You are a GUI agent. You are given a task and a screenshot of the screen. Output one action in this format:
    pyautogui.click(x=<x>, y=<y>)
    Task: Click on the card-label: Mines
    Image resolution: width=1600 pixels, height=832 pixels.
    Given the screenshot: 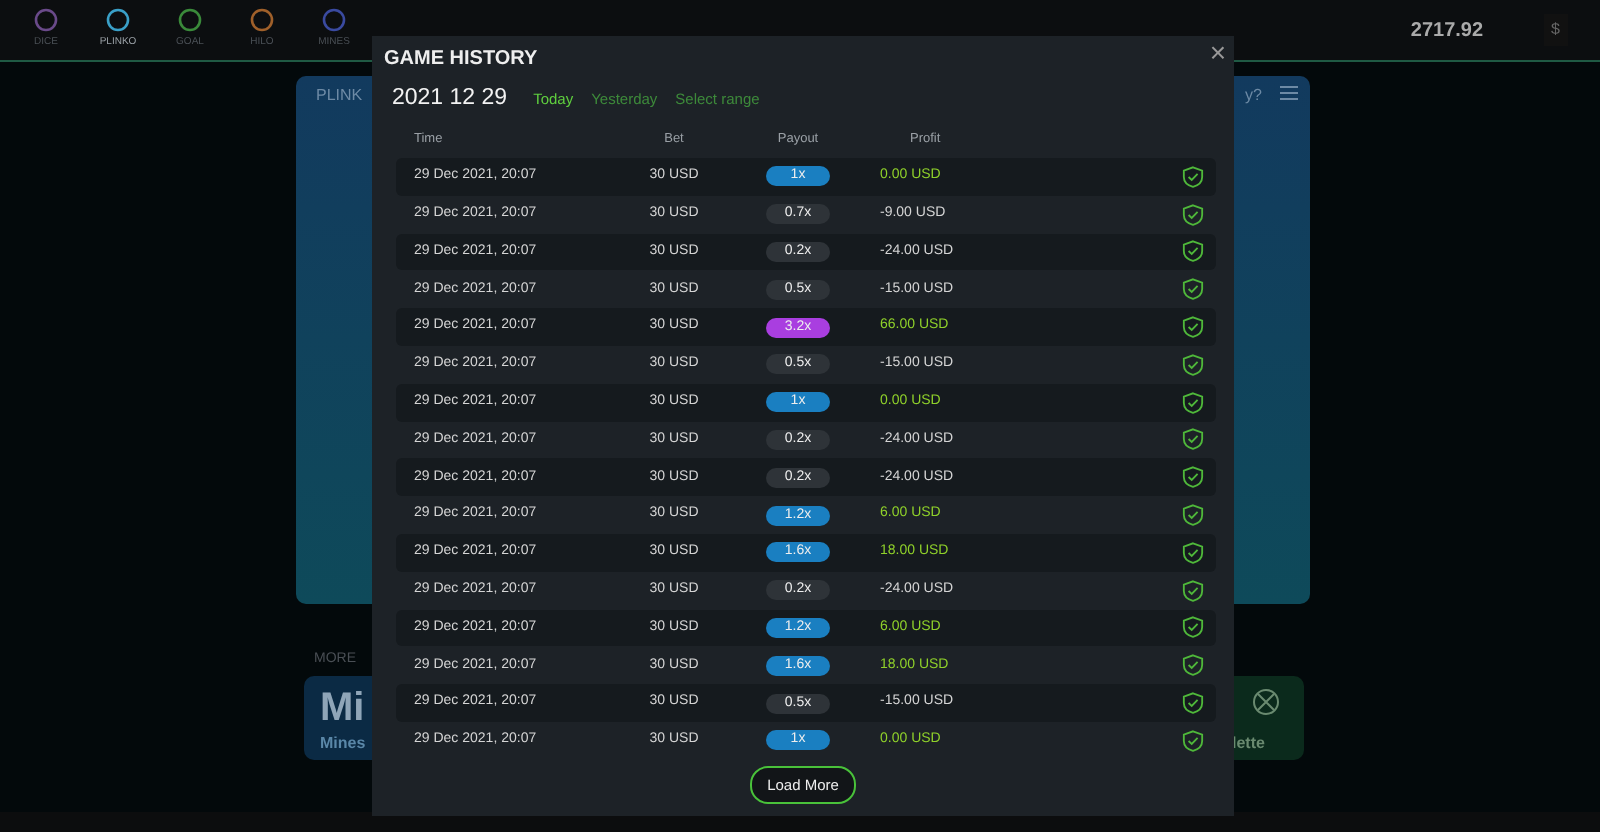 What is the action you would take?
    pyautogui.click(x=343, y=744)
    